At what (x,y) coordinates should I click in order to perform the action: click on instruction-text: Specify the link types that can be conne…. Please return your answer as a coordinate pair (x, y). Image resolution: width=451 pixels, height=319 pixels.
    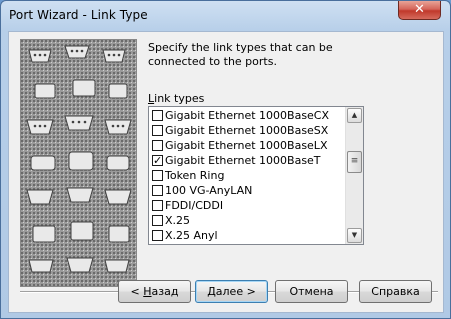
    Looking at the image, I should click on (240, 54).